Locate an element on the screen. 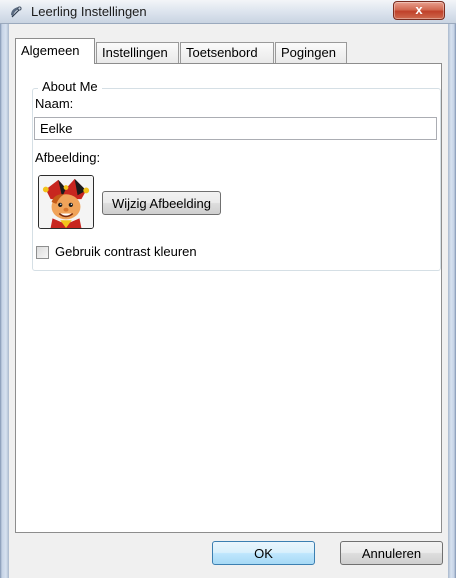  name-input is located at coordinates (235, 128).